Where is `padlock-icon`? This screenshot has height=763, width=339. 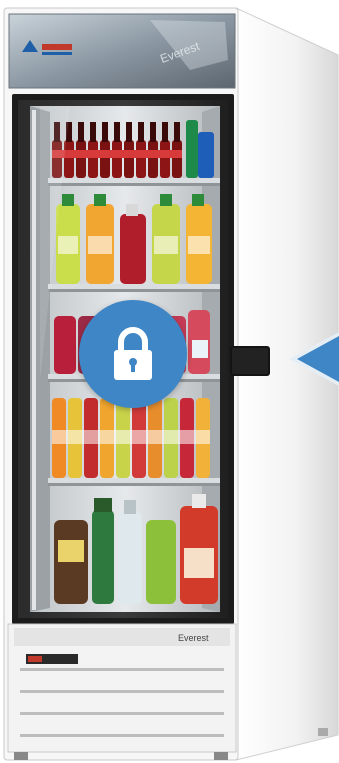
padlock-icon is located at coordinates (133, 353).